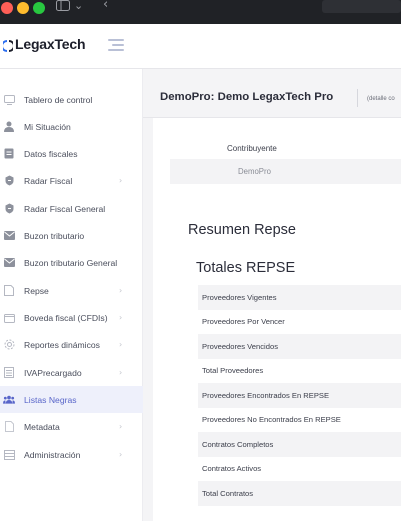 Image resolution: width=401 pixels, height=521 pixels. Describe the element at coordinates (252, 148) in the screenshot. I see `contribuyente-header: Contribuyente` at that location.